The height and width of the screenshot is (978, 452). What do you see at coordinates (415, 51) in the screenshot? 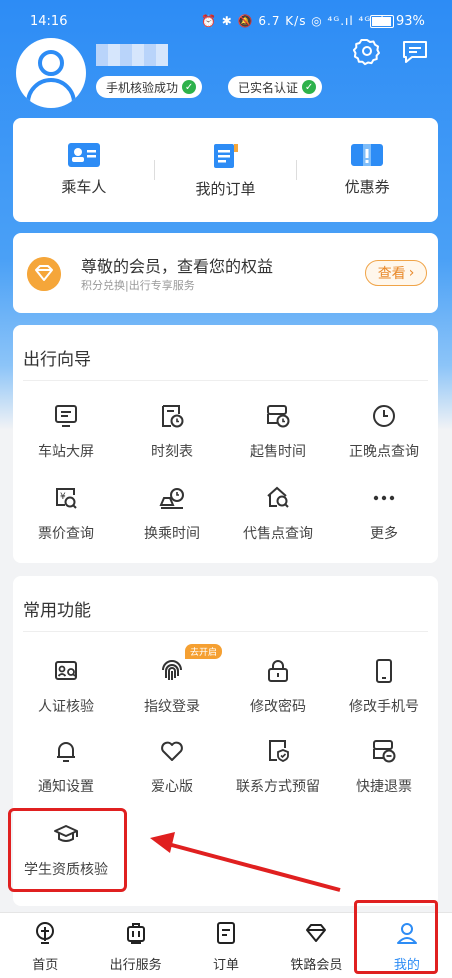
I see `message-icon` at bounding box center [415, 51].